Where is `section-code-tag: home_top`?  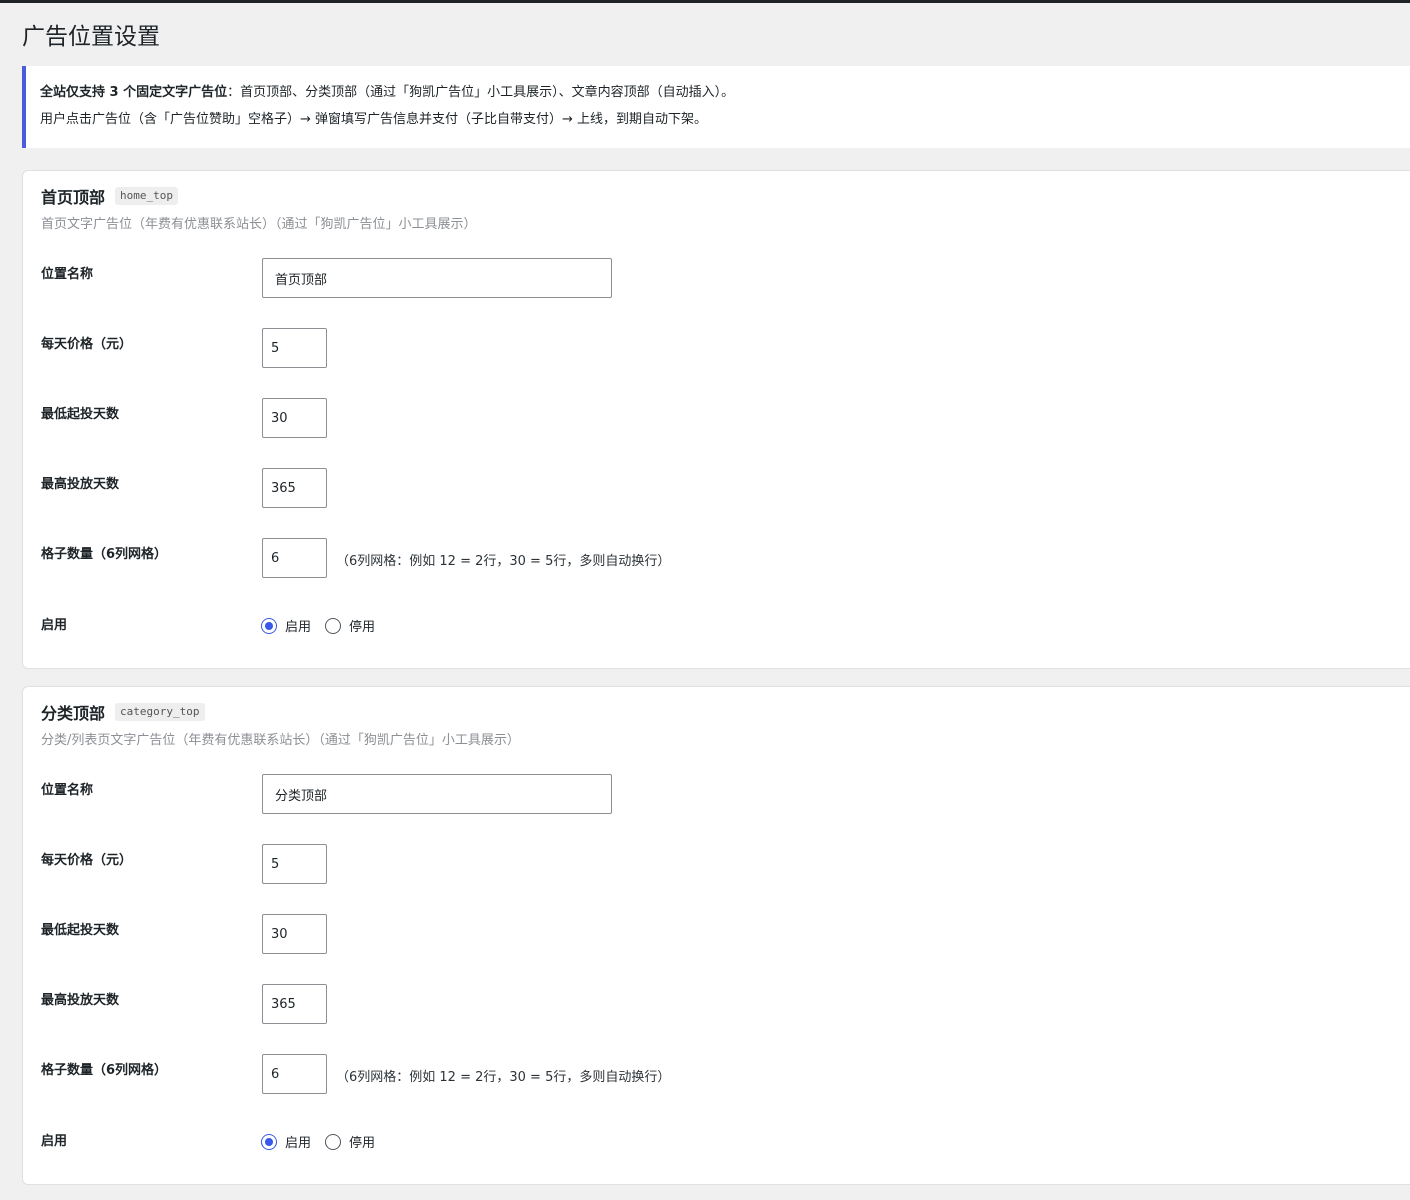
section-code-tag: home_top is located at coordinates (146, 196).